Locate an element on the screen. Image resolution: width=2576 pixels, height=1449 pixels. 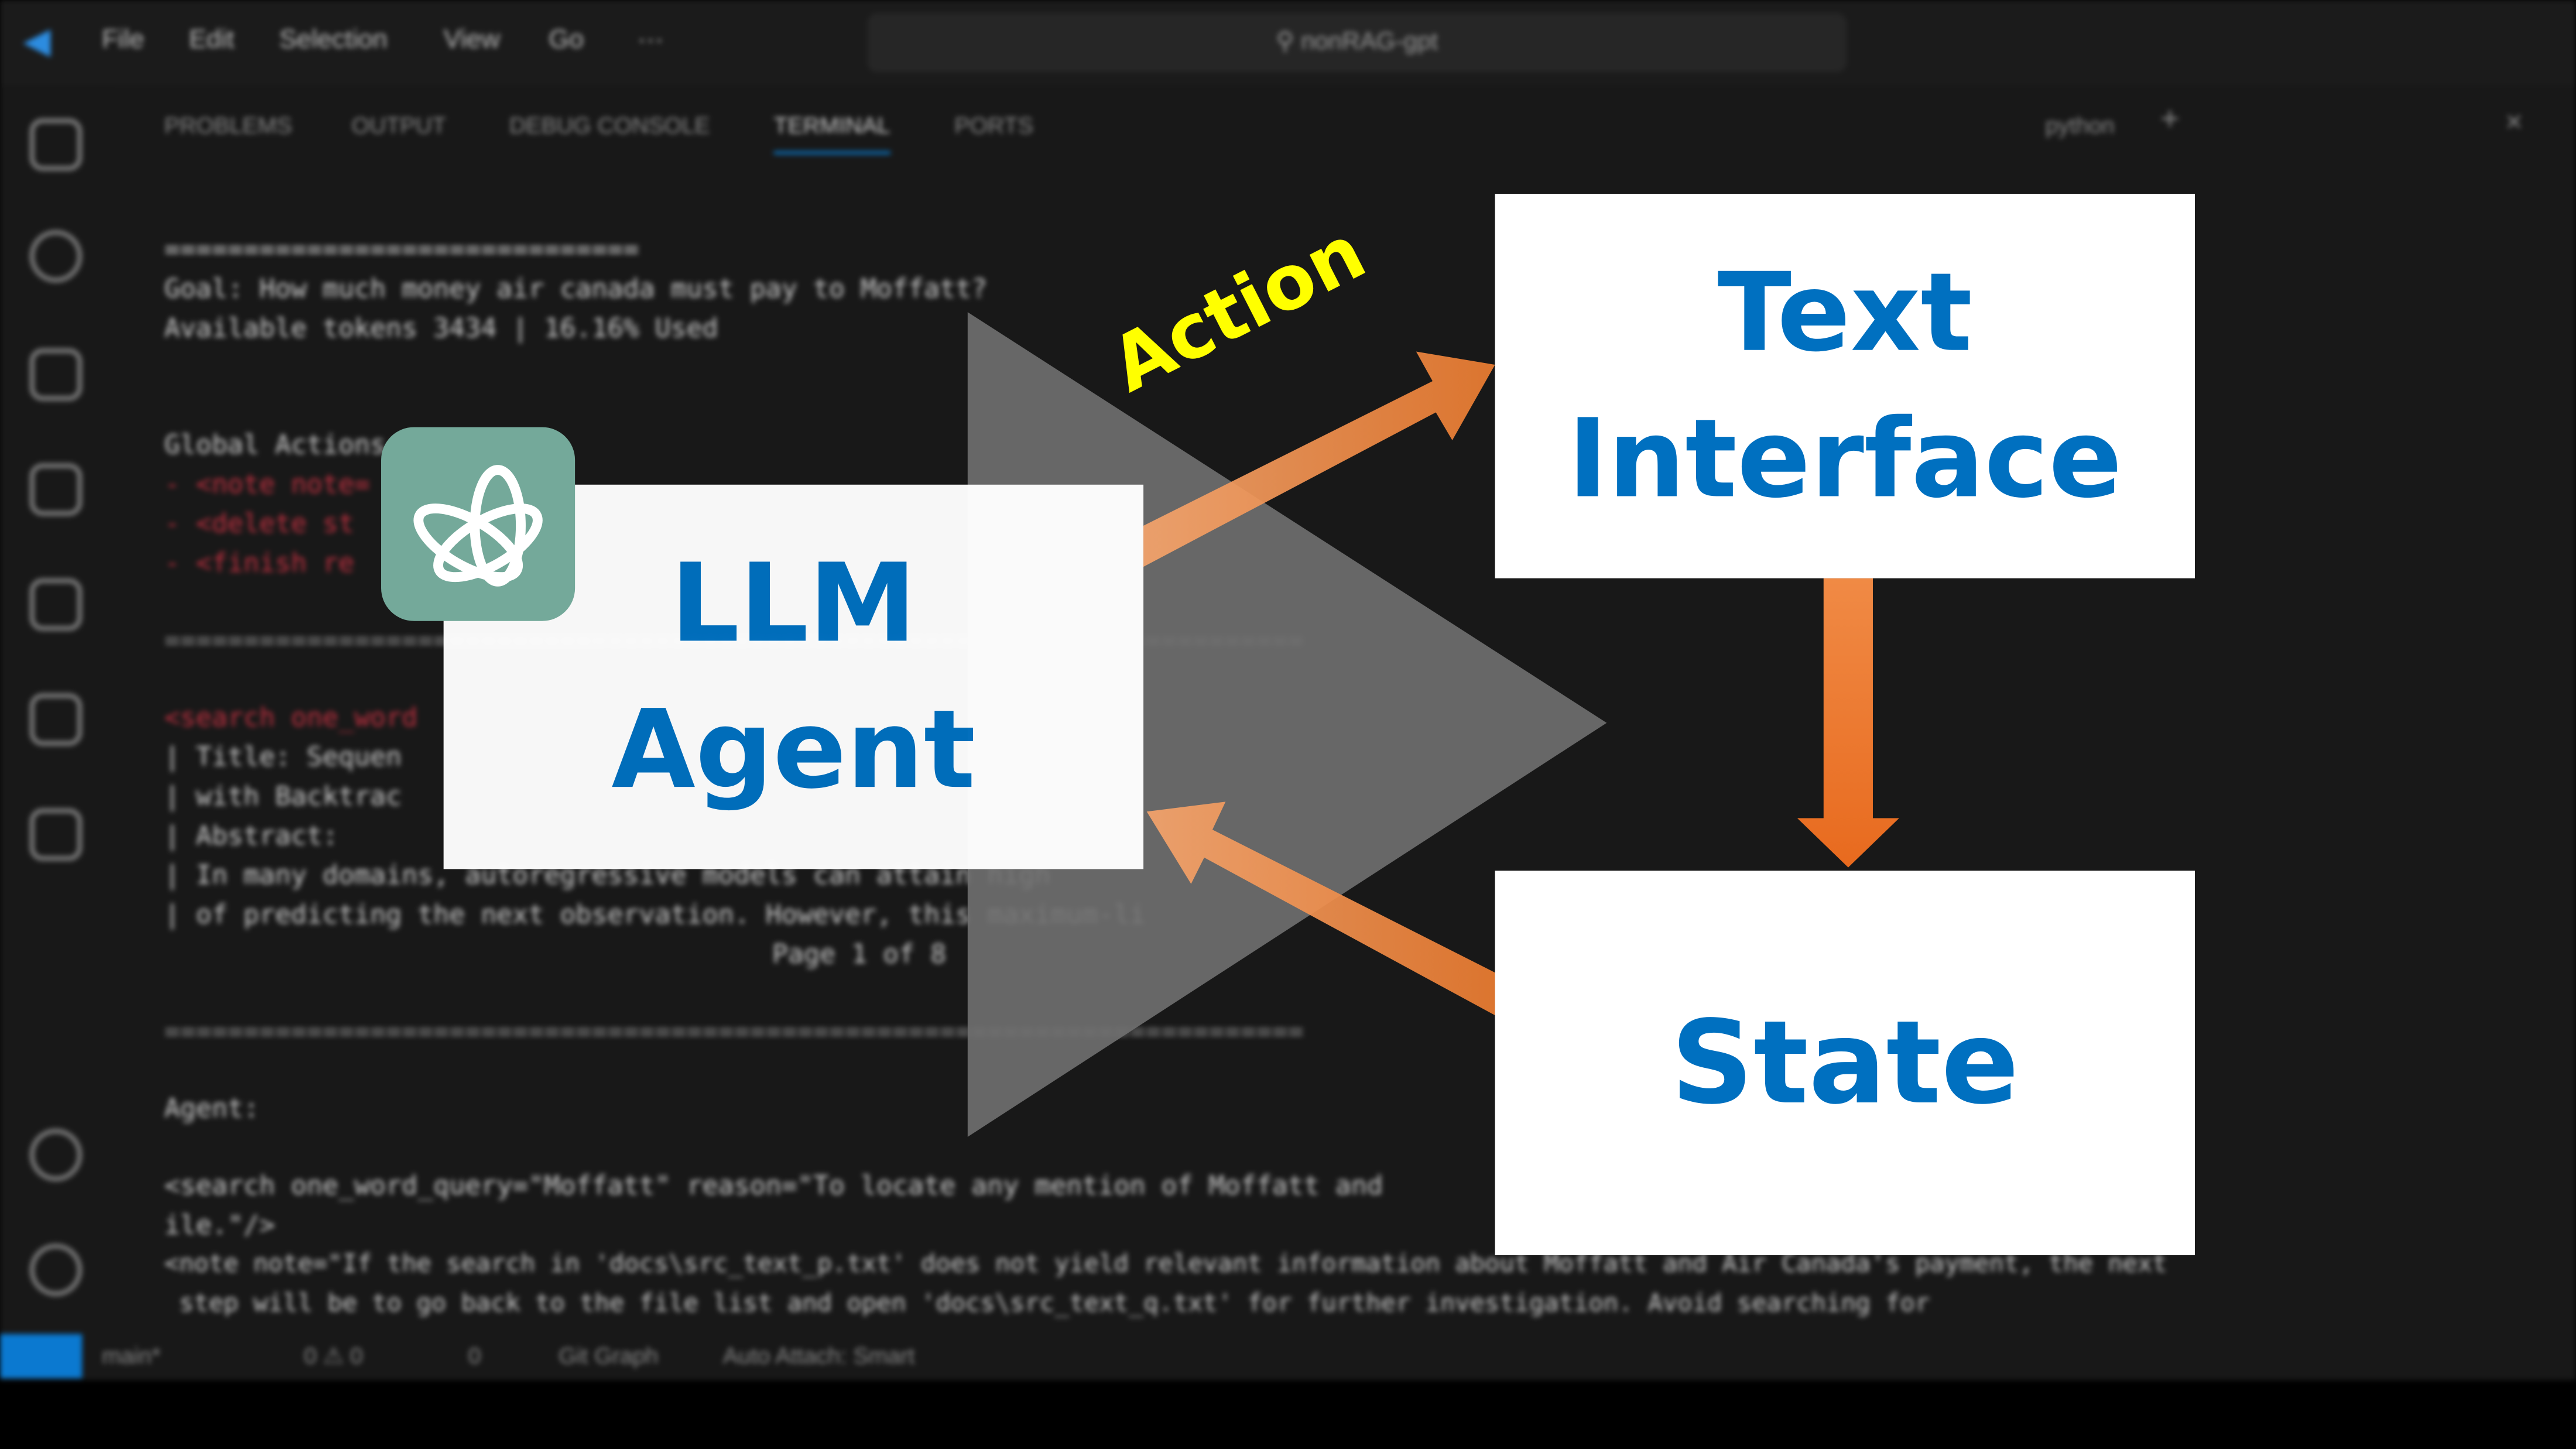
action-arrow is located at coordinates (1319, 459).